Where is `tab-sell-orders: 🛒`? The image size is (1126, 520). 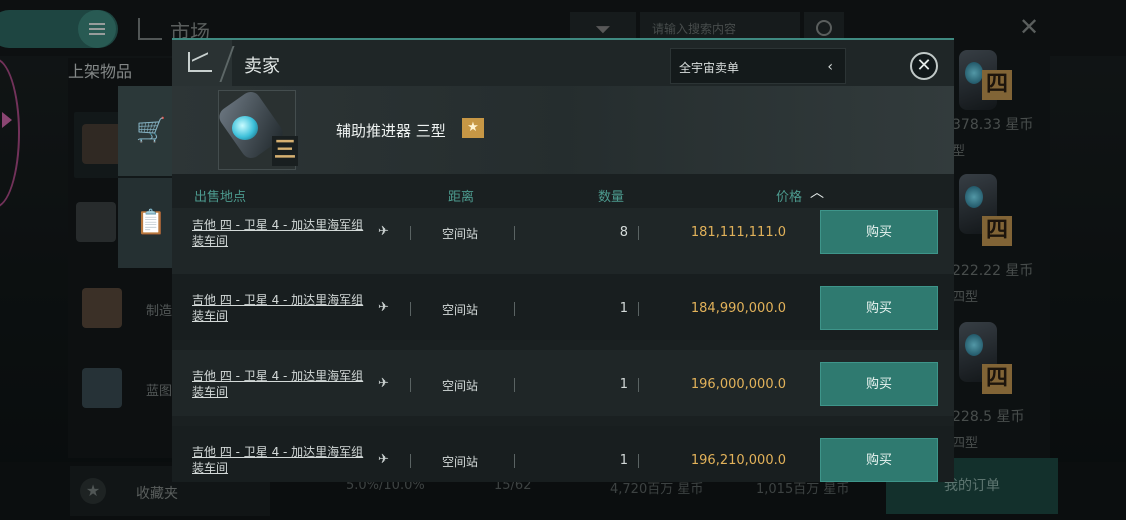 tab-sell-orders: 🛒 is located at coordinates (145, 131).